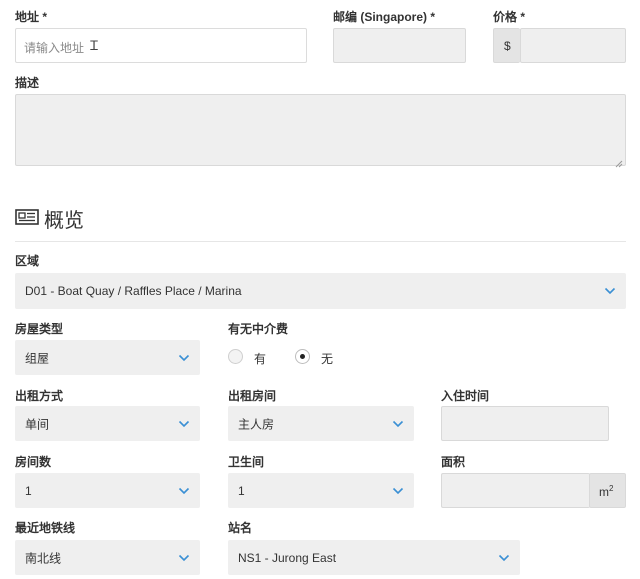 This screenshot has height=579, width=640. I want to click on address-placeholder: 请输入地址, so click(54, 48).